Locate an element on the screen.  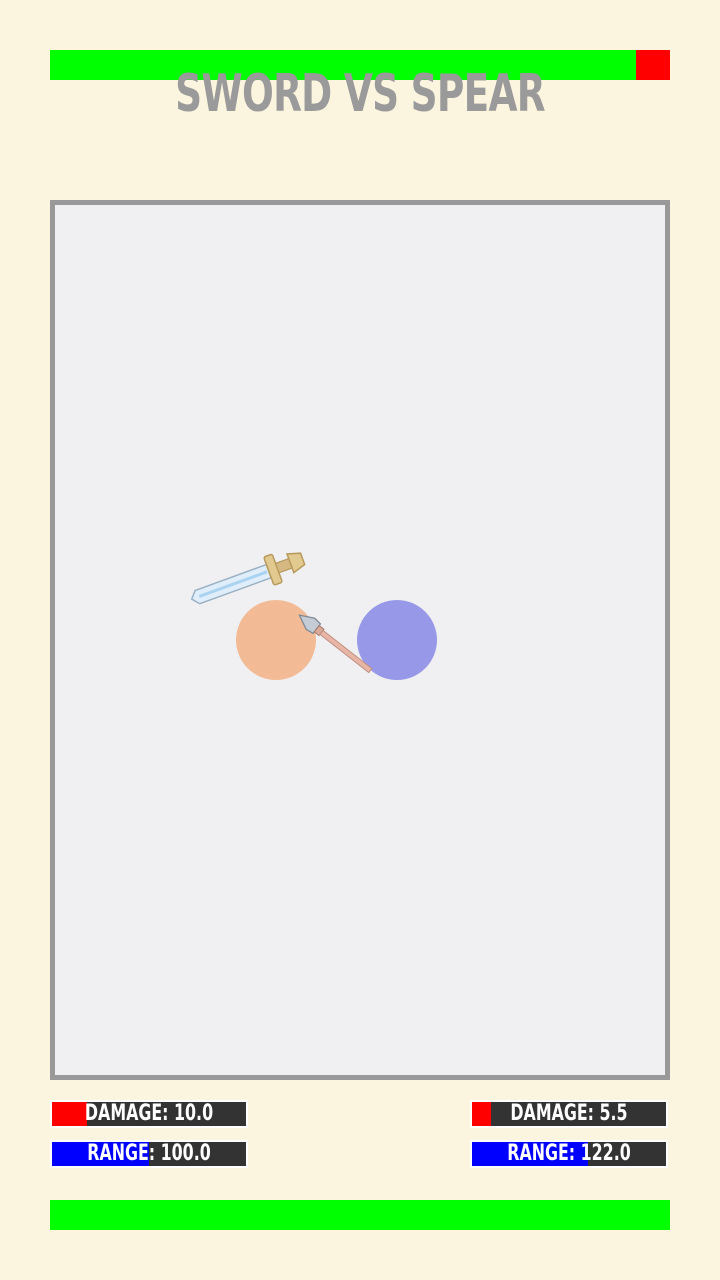
spear-range-stat: RANGE: 122.0 is located at coordinates (569, 1154).